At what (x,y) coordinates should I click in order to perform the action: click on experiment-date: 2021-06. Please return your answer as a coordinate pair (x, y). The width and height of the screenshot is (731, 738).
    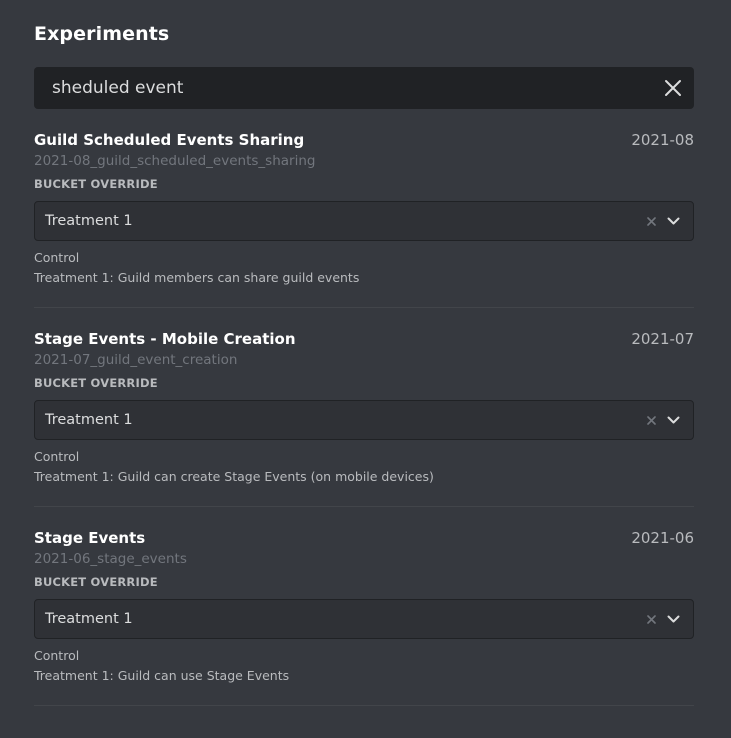
    Looking at the image, I should click on (662, 538).